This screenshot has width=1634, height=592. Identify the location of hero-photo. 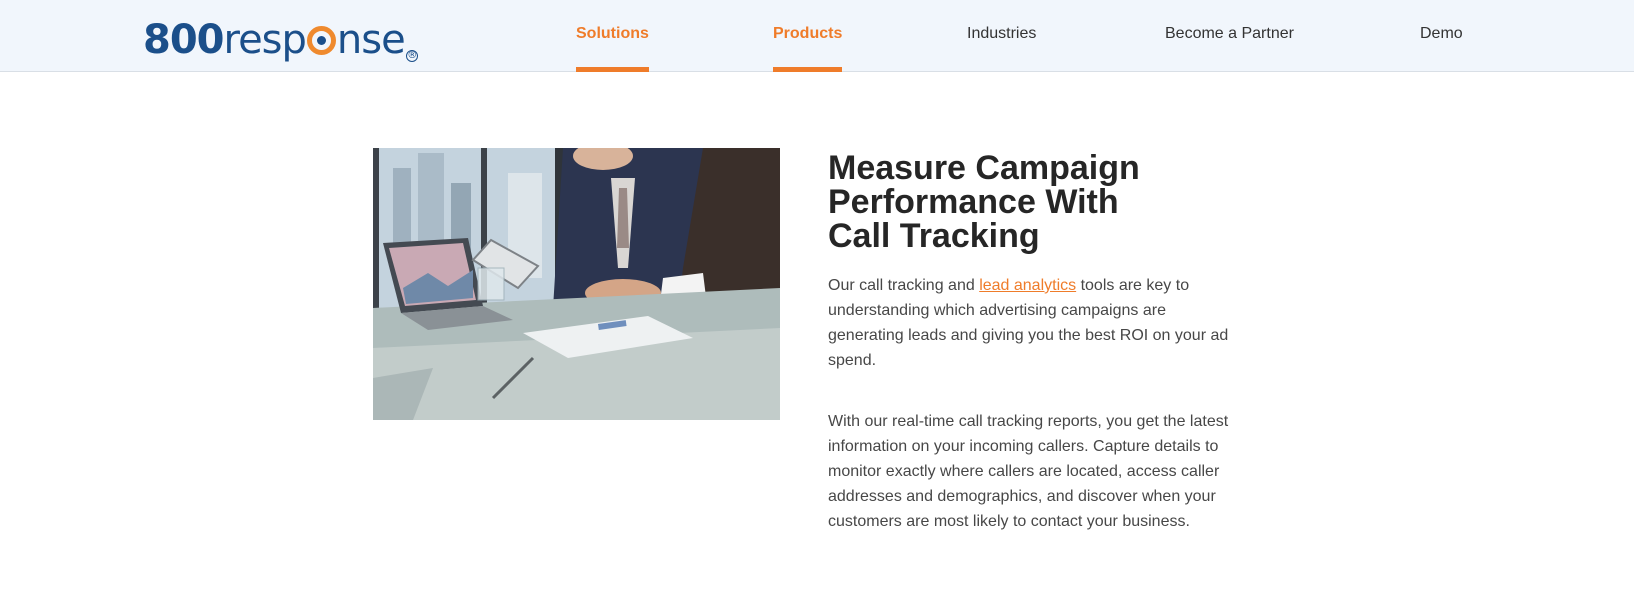
(576, 284).